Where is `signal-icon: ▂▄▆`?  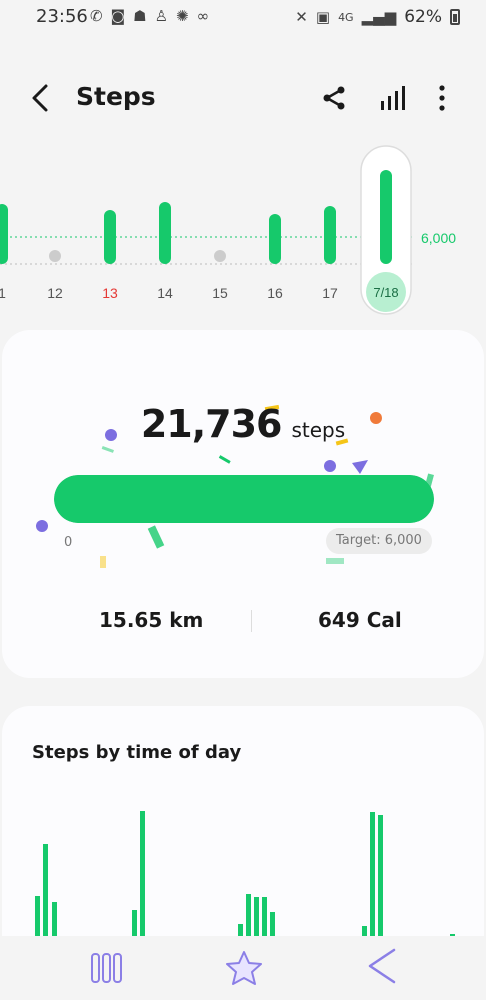
signal-icon: ▂▄▆ is located at coordinates (379, 17).